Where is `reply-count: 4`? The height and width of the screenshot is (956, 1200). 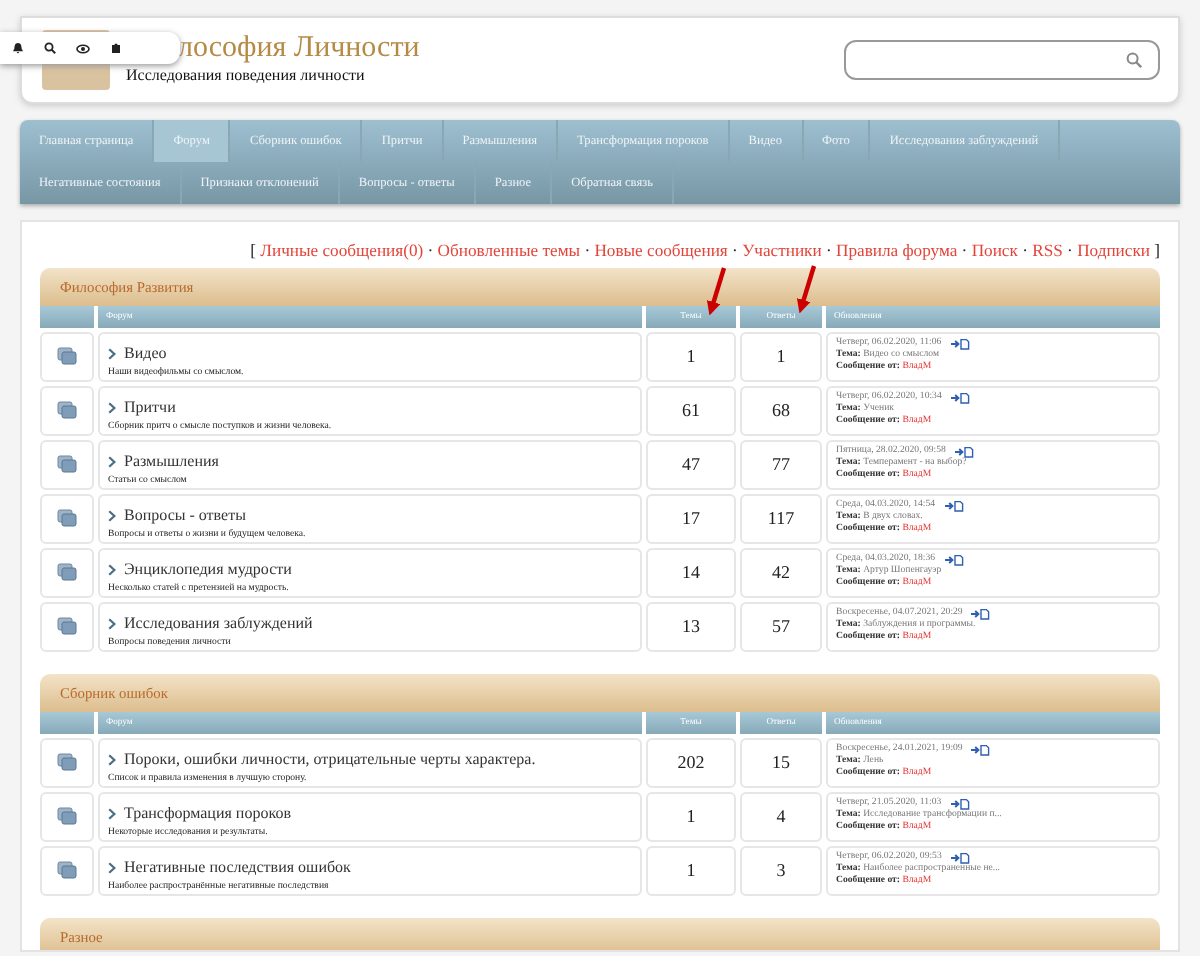 reply-count: 4 is located at coordinates (781, 816).